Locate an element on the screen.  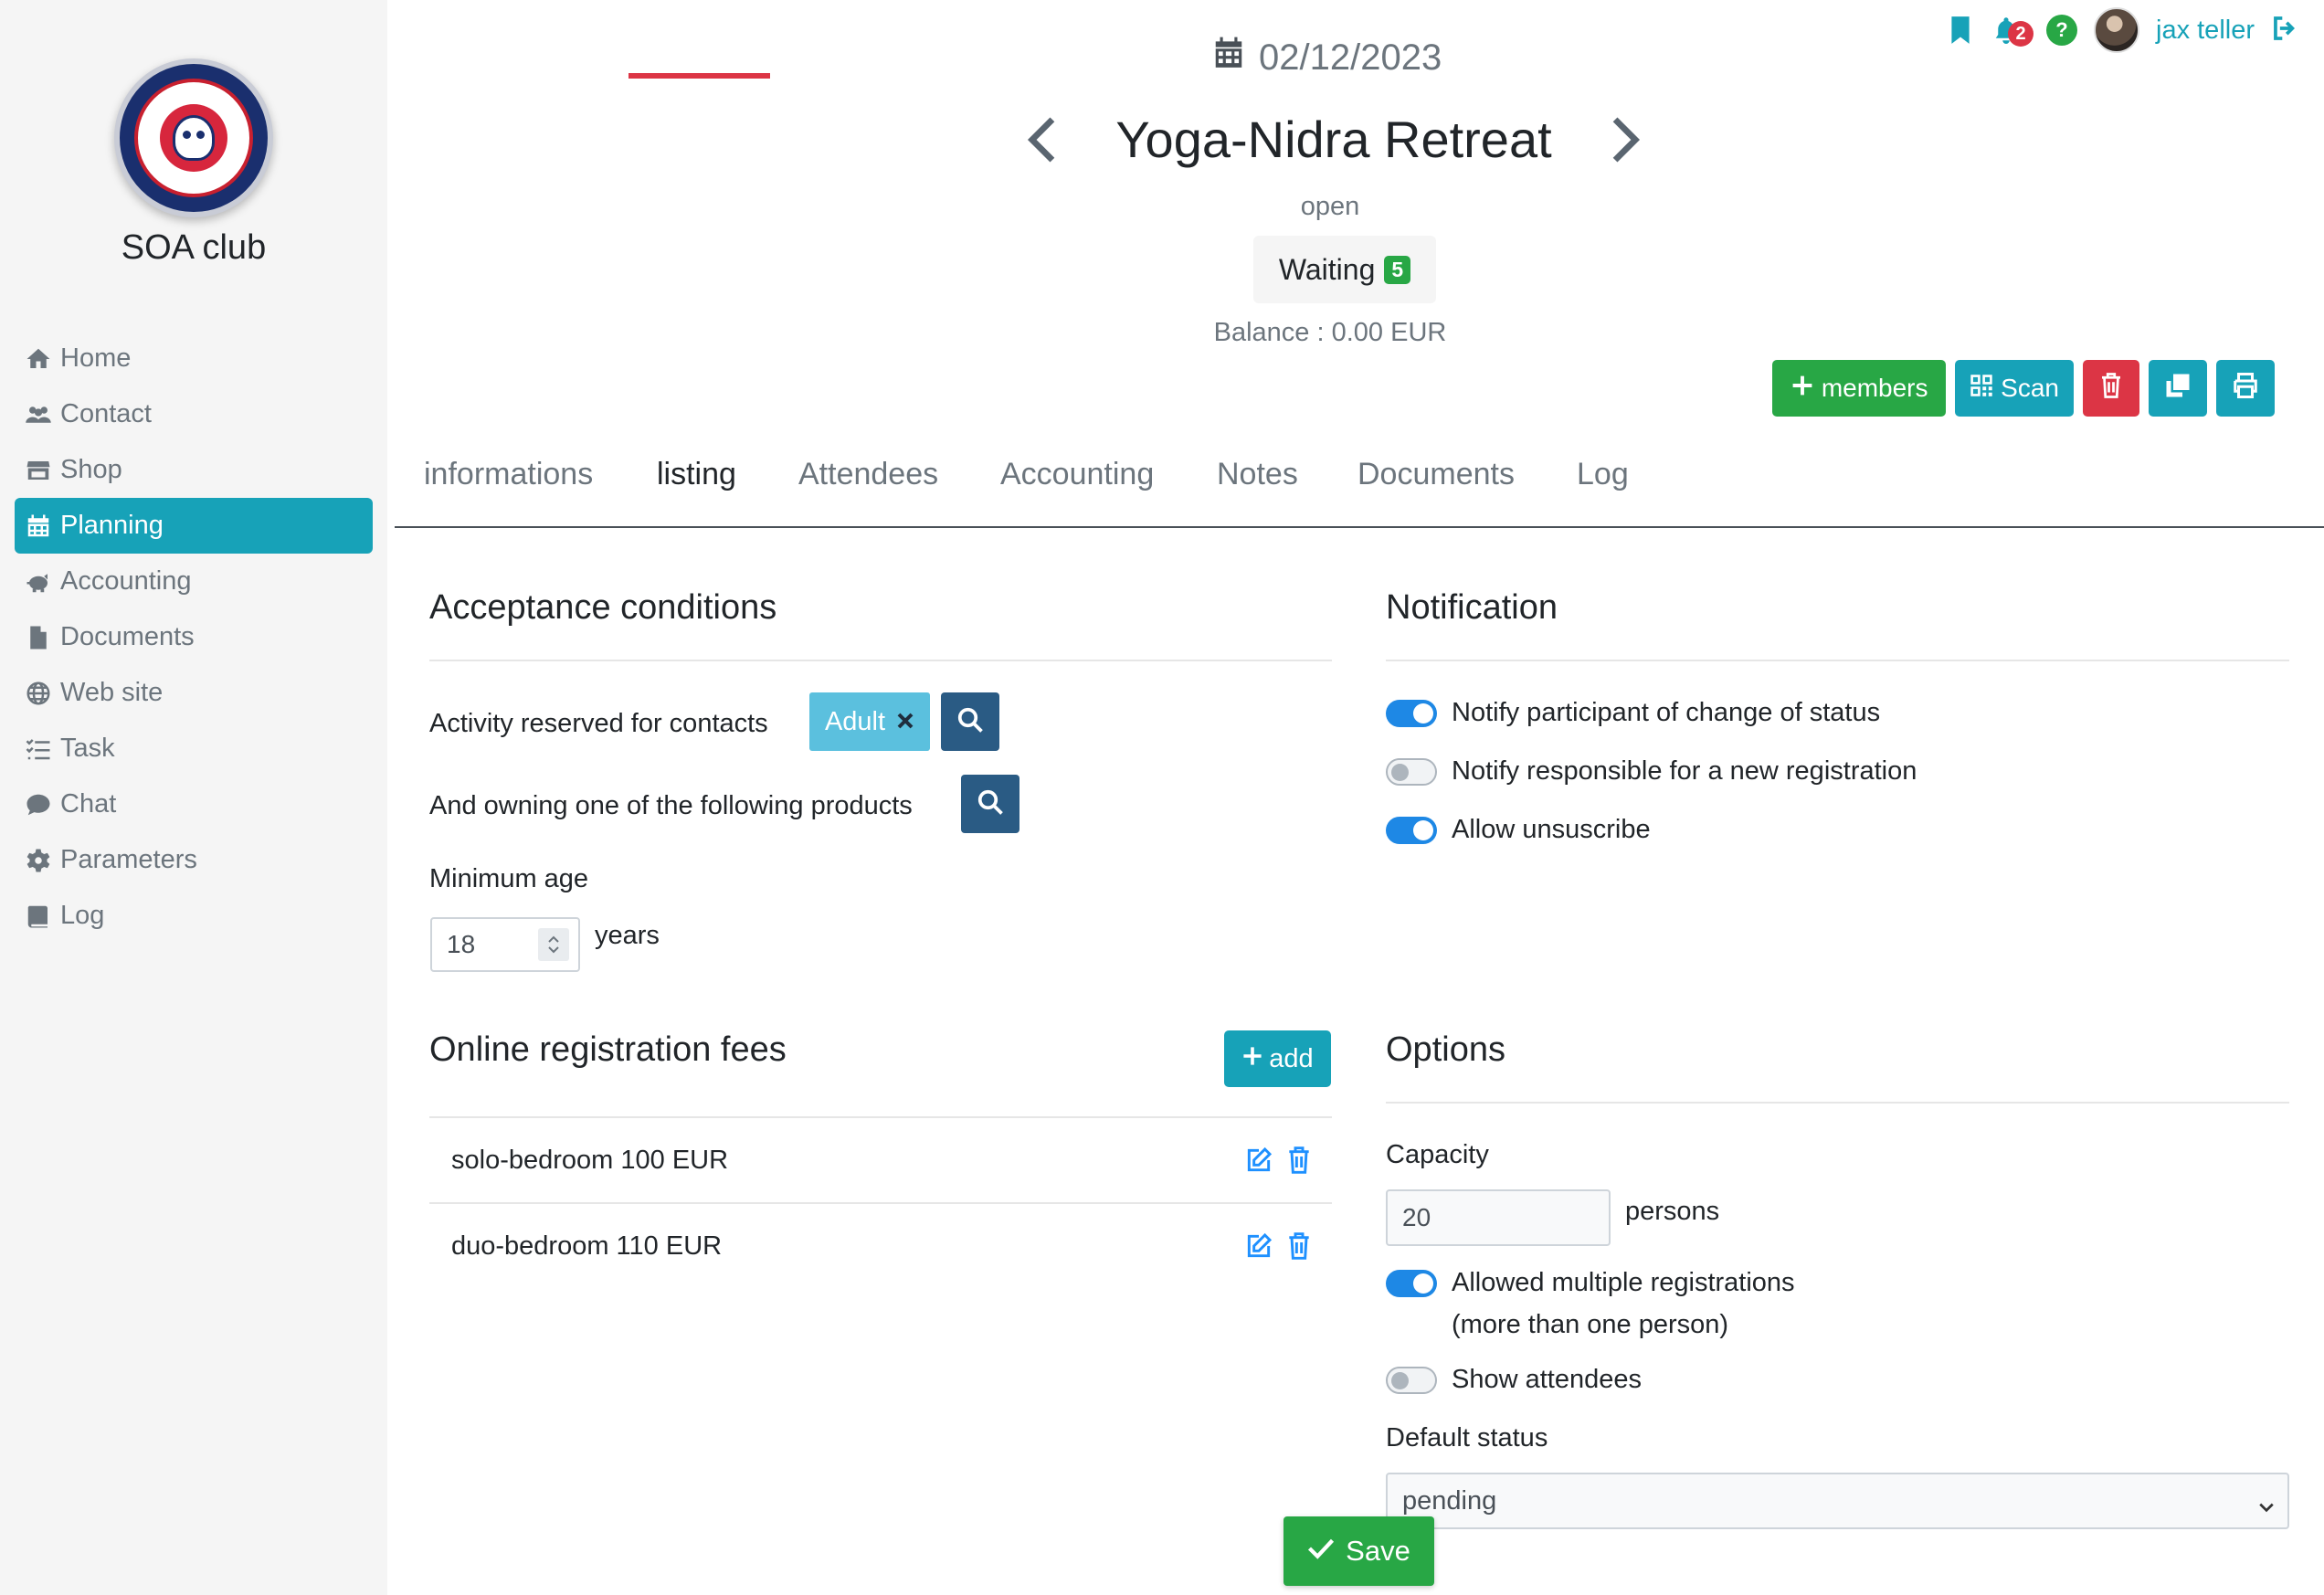
logo-ring is located at coordinates (193, 138).